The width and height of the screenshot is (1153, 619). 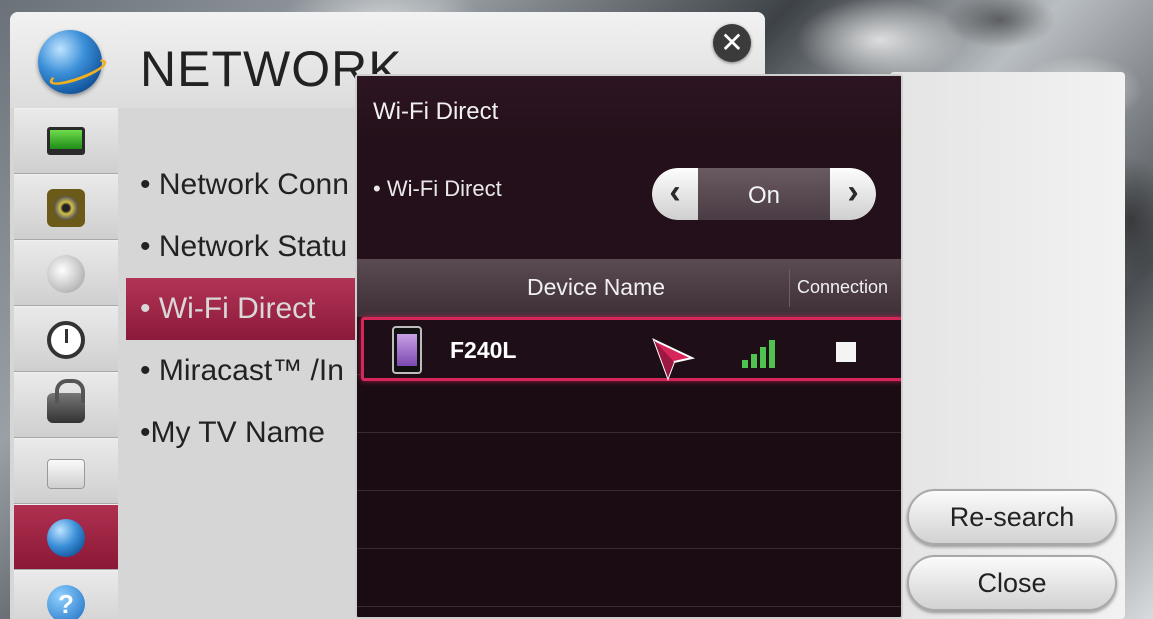 What do you see at coordinates (732, 43) in the screenshot?
I see `close-icon: ✕` at bounding box center [732, 43].